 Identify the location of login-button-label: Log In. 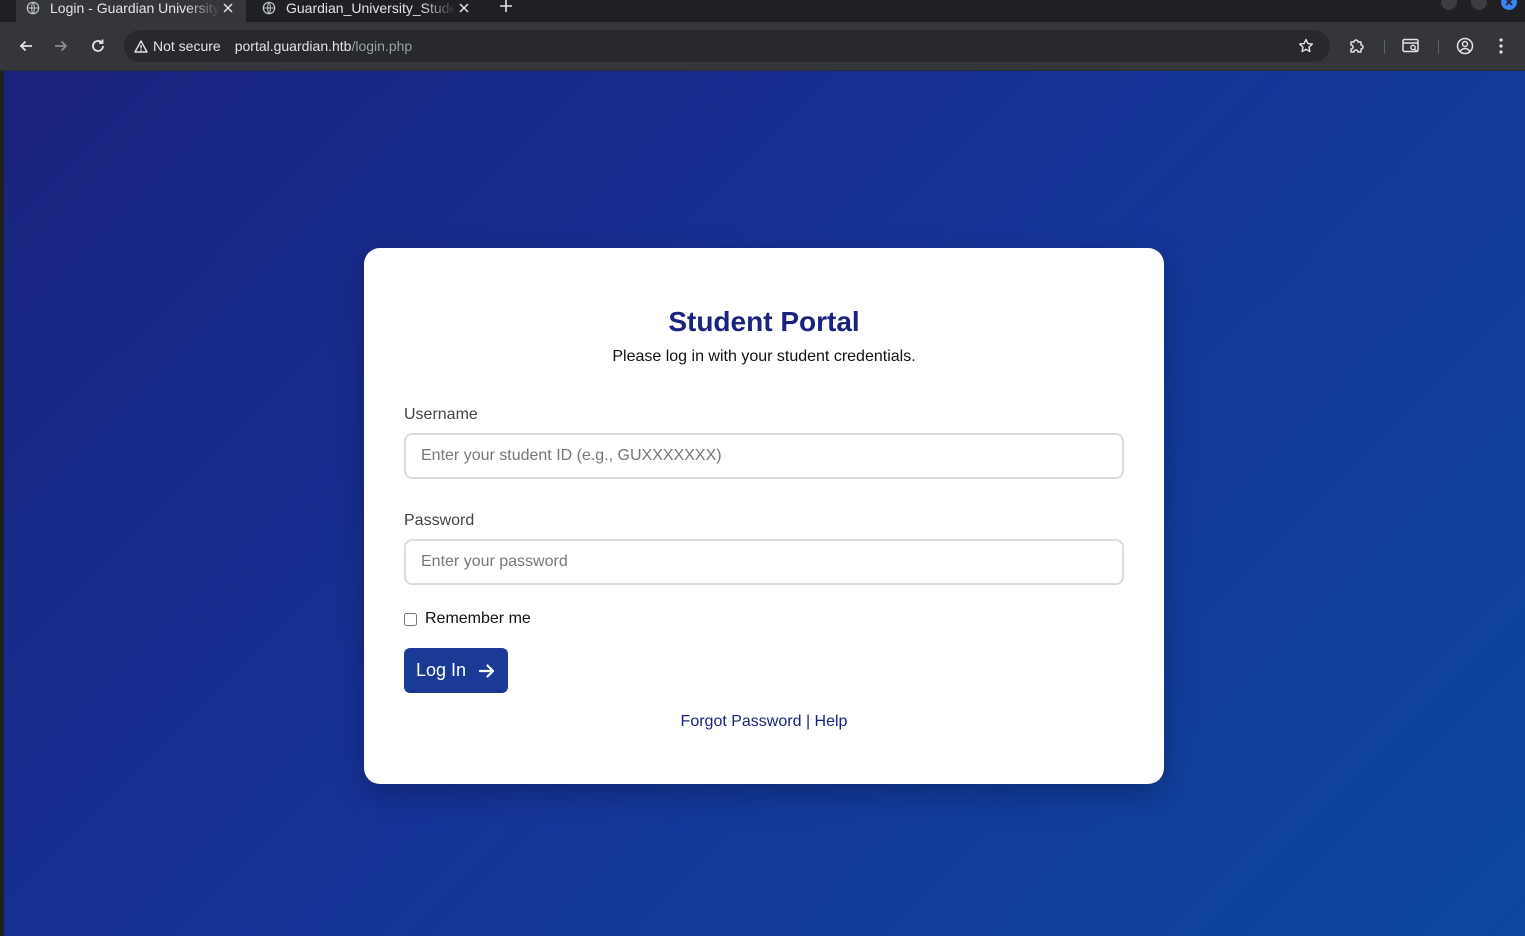
(441, 670).